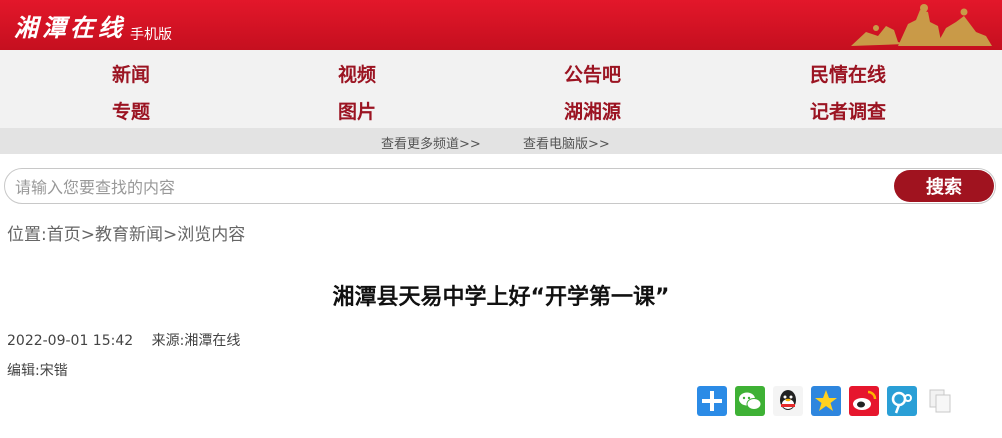 The image size is (1002, 438). Describe the element at coordinates (592, 110) in the screenshot. I see `nav-item-huxiangyuan: 湖湘源` at that location.